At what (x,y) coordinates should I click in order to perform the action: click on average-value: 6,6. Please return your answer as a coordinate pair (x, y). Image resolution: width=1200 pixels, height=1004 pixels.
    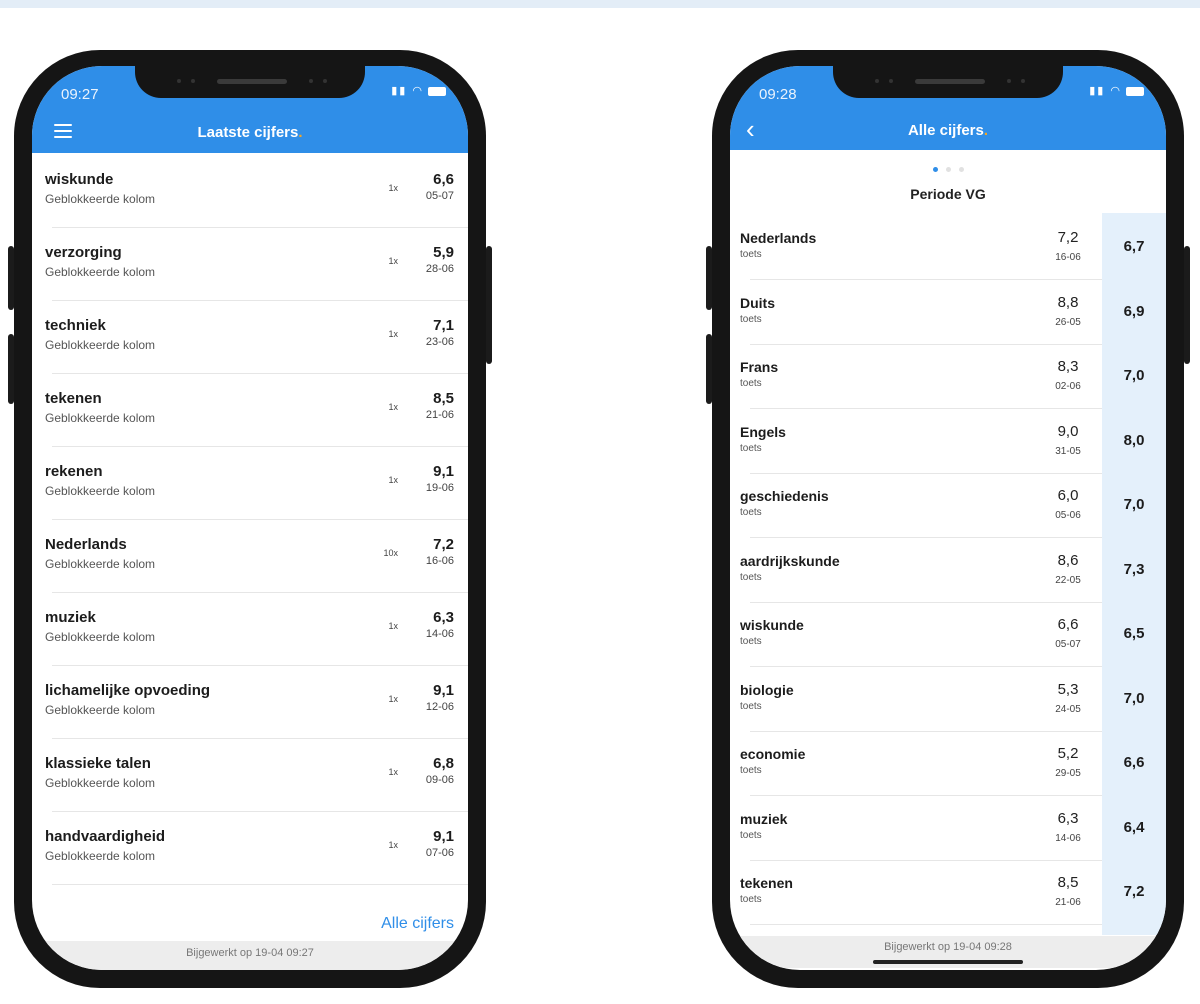
    Looking at the image, I should click on (1134, 762).